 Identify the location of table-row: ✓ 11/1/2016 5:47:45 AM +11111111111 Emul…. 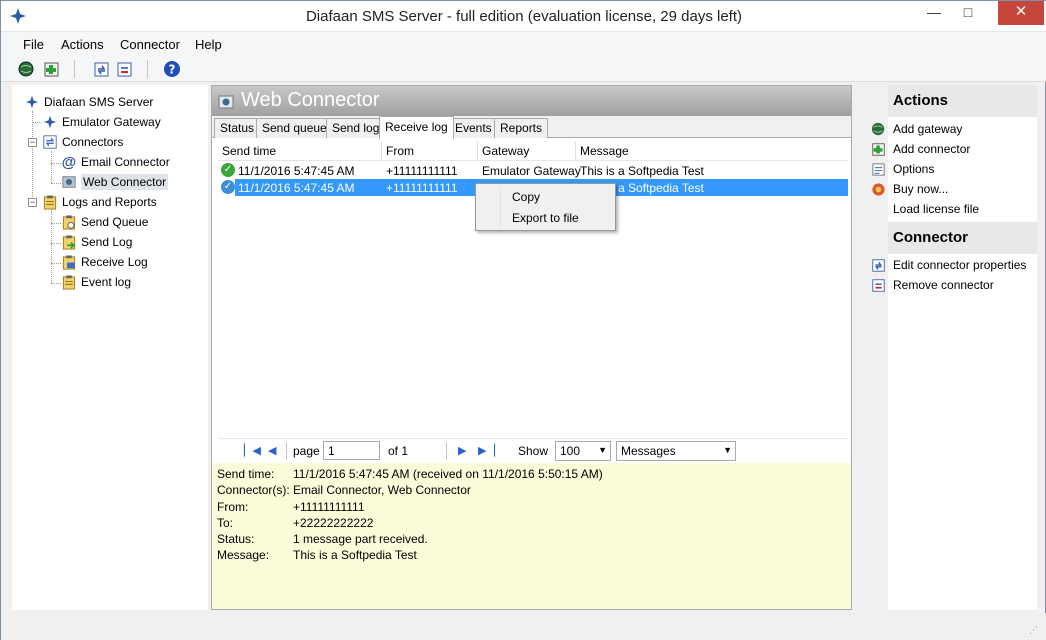
(533, 170).